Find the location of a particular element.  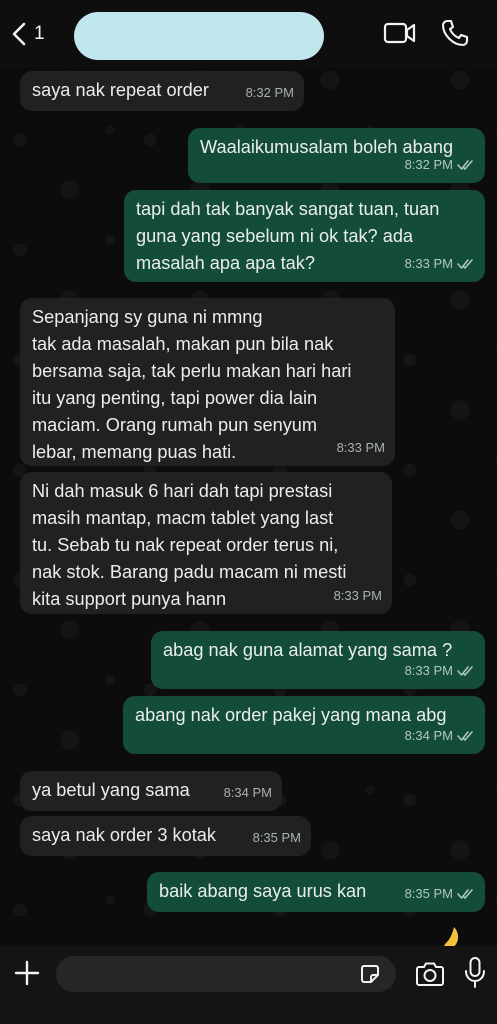

camera-icon is located at coordinates (430, 974).